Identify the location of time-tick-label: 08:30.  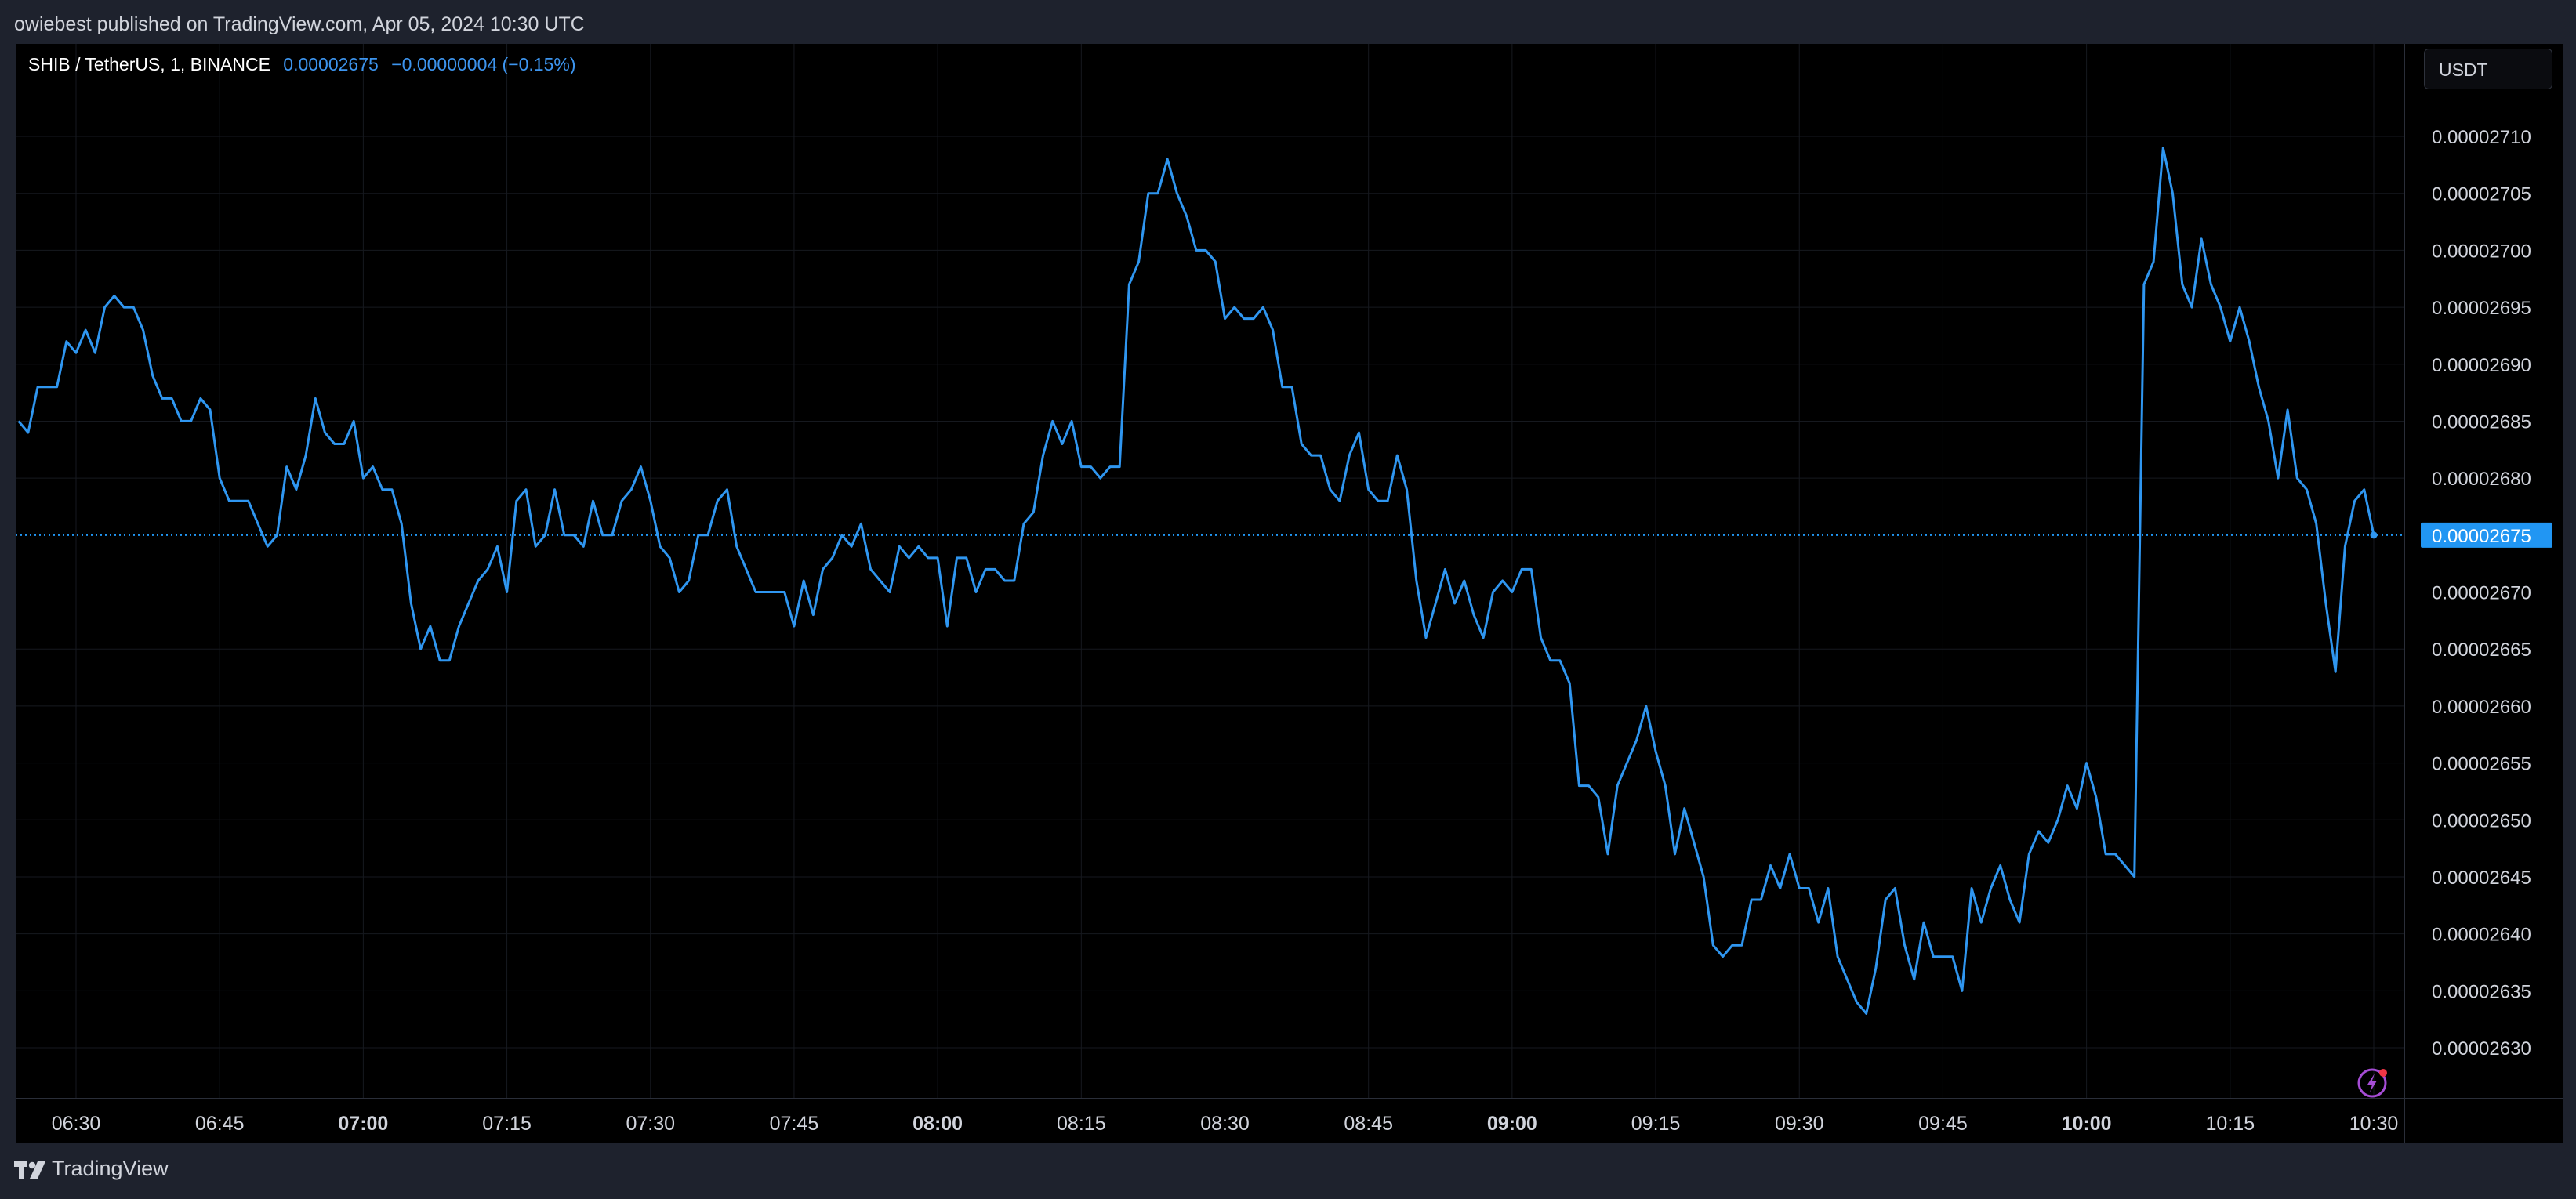
(1225, 1124).